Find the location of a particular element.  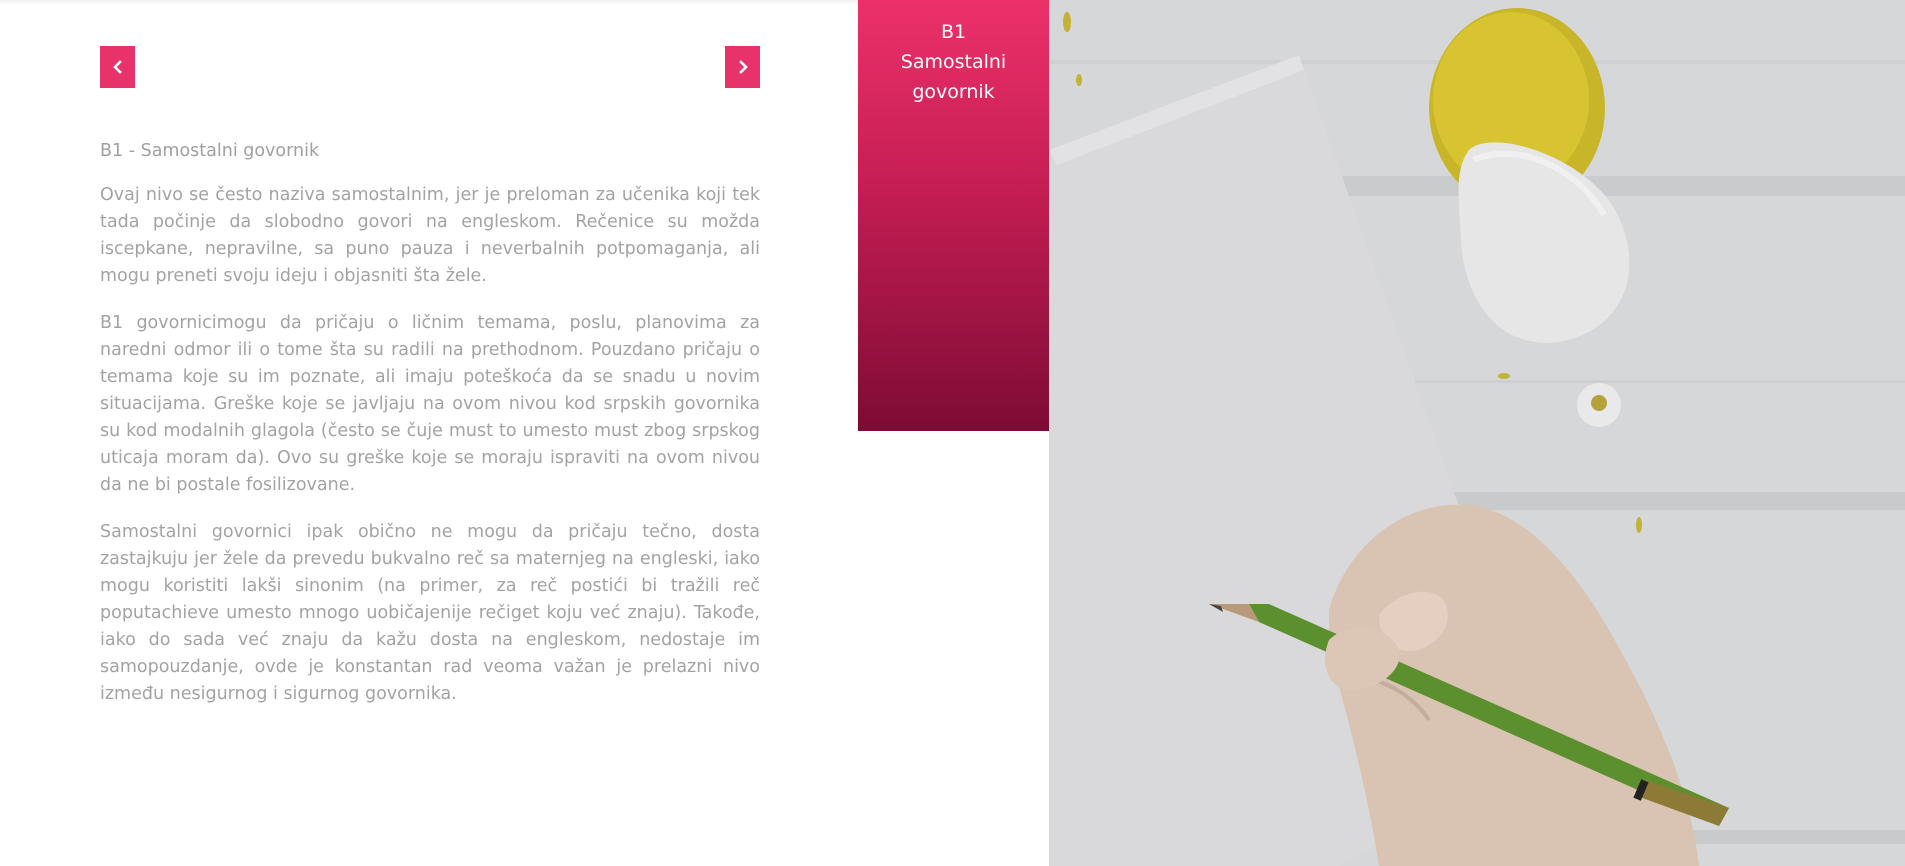

level-card-title: B1 Samostalni govornik is located at coordinates (953, 62).